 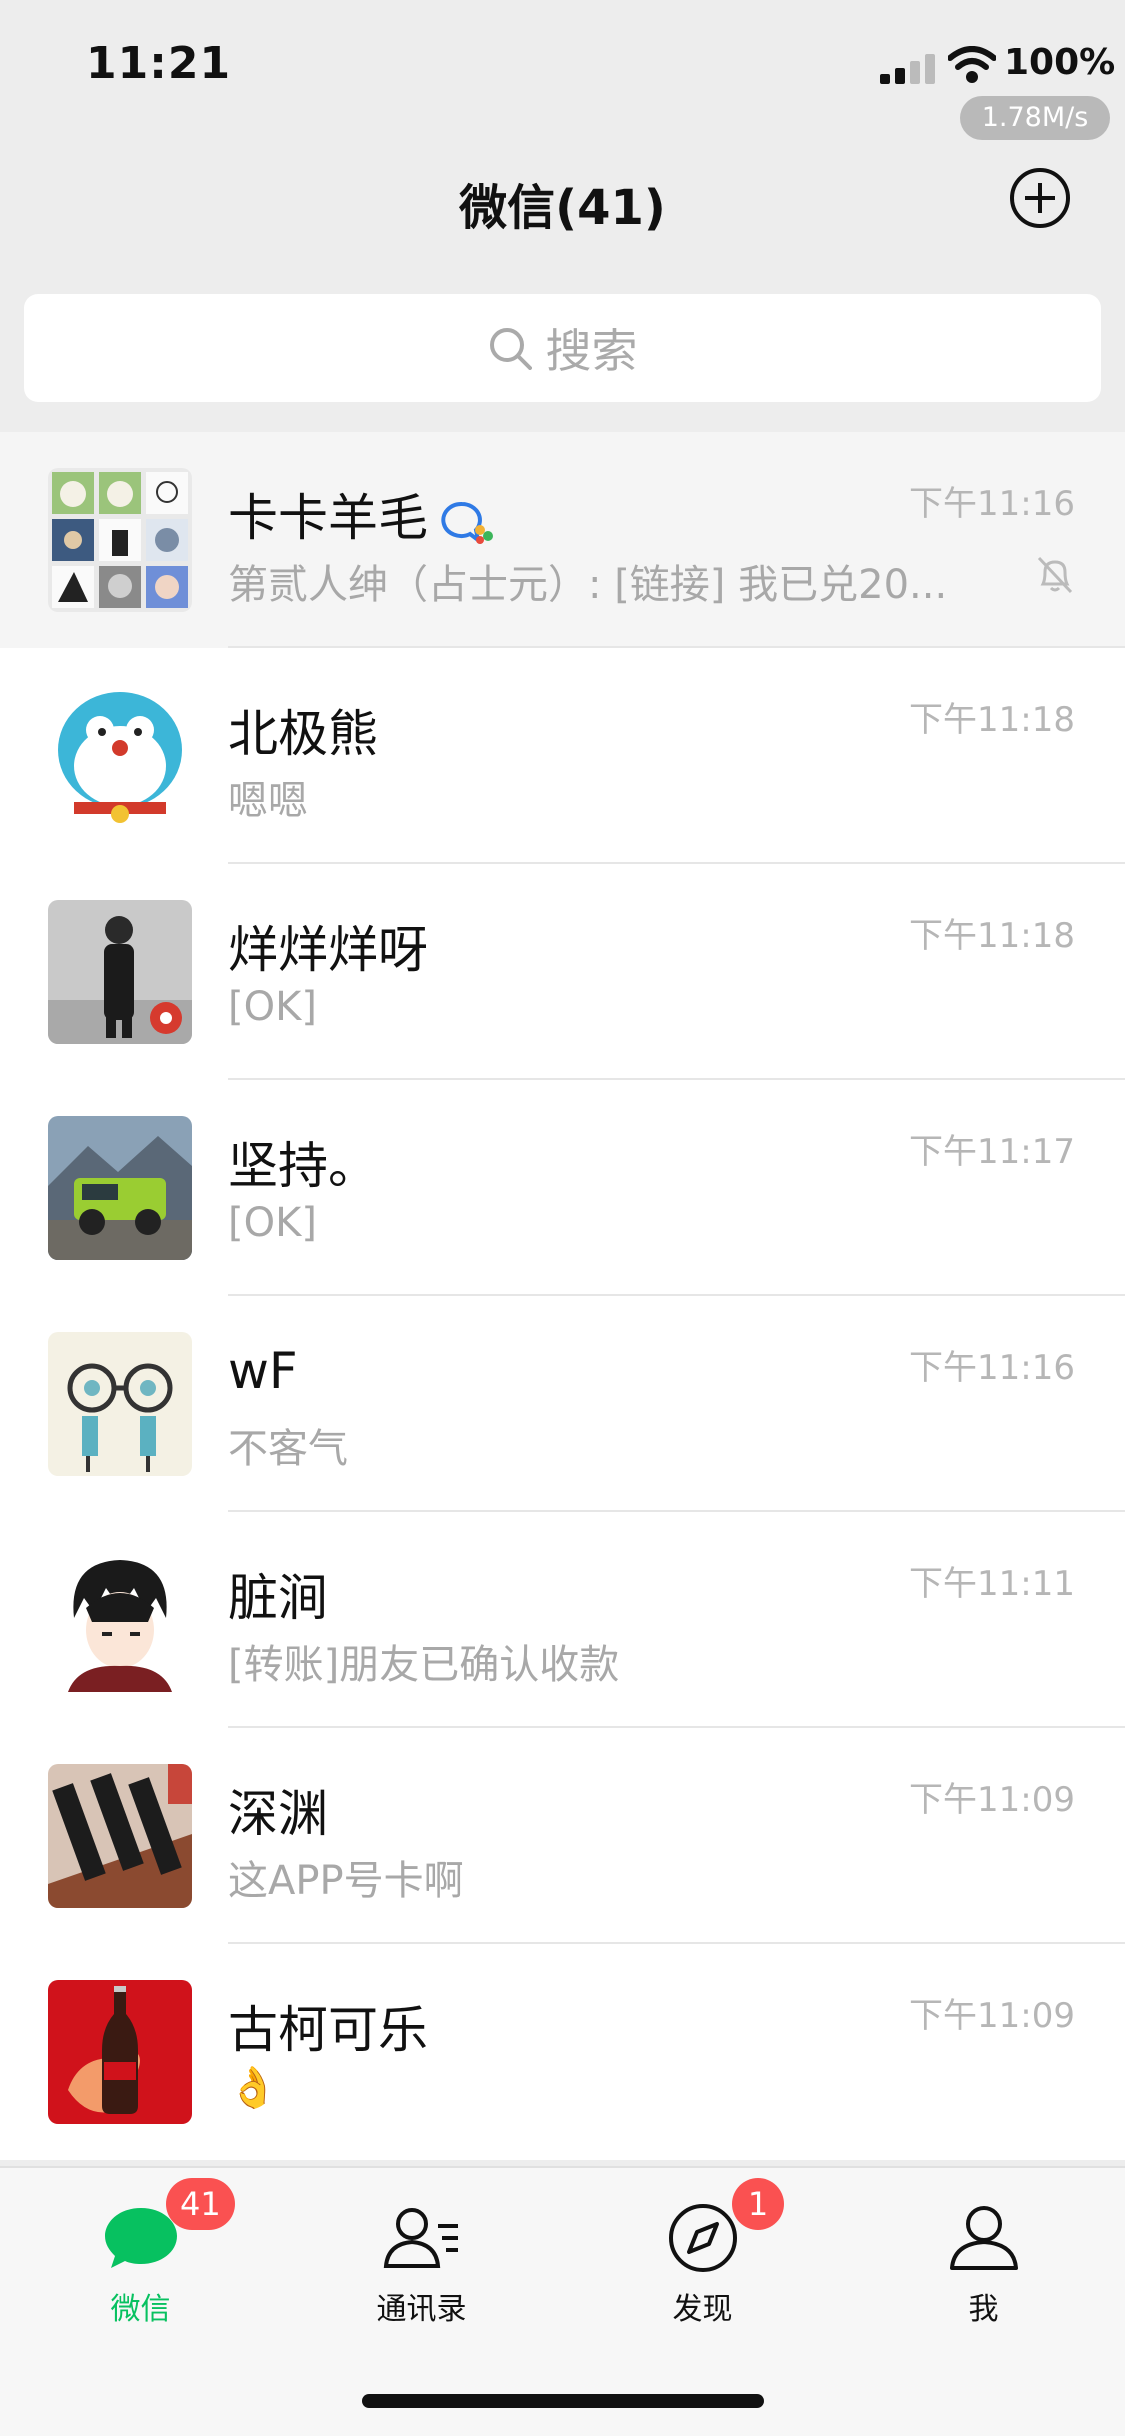 I want to click on tab-discover: 发现 1, so click(x=702, y=2258).